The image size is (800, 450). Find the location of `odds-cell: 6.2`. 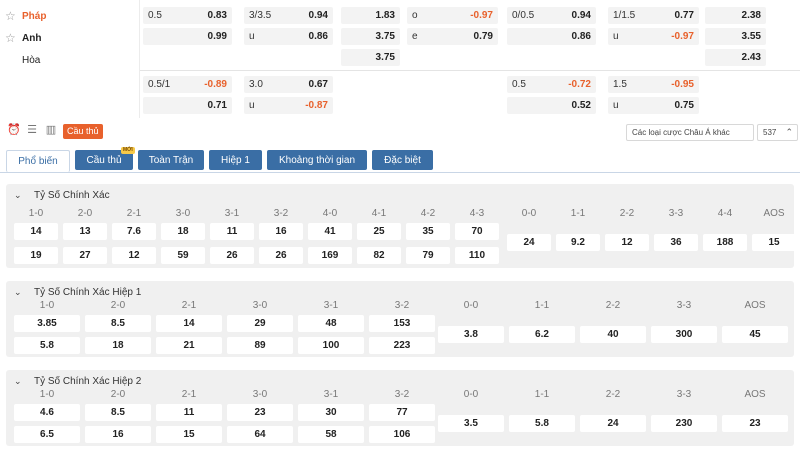

odds-cell: 6.2 is located at coordinates (542, 334).